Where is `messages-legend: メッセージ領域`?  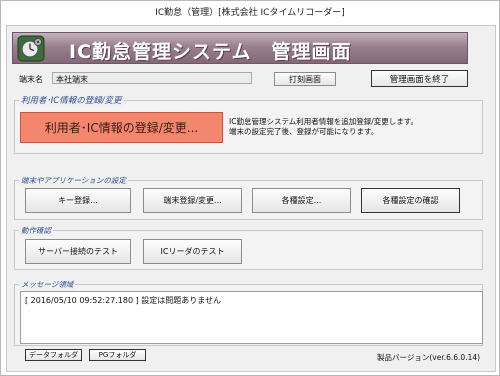
messages-legend: メッセージ領域 is located at coordinates (47, 284).